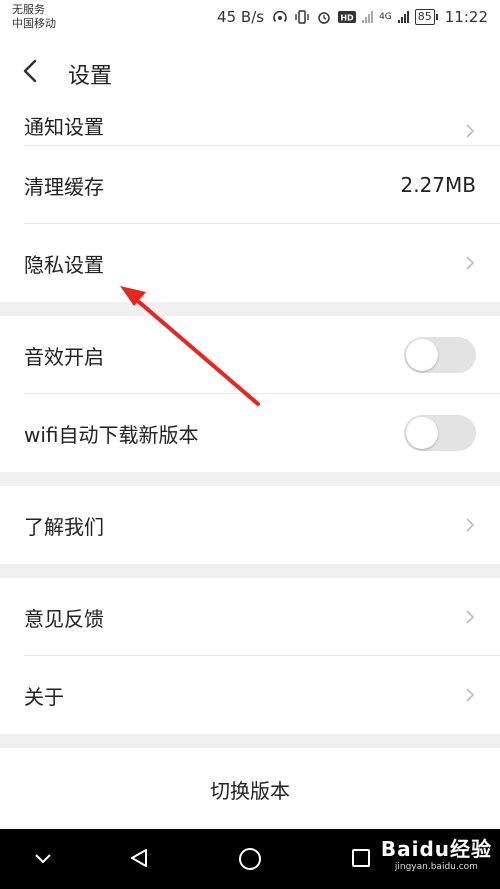  I want to click on battery-icon: 85, so click(426, 17).